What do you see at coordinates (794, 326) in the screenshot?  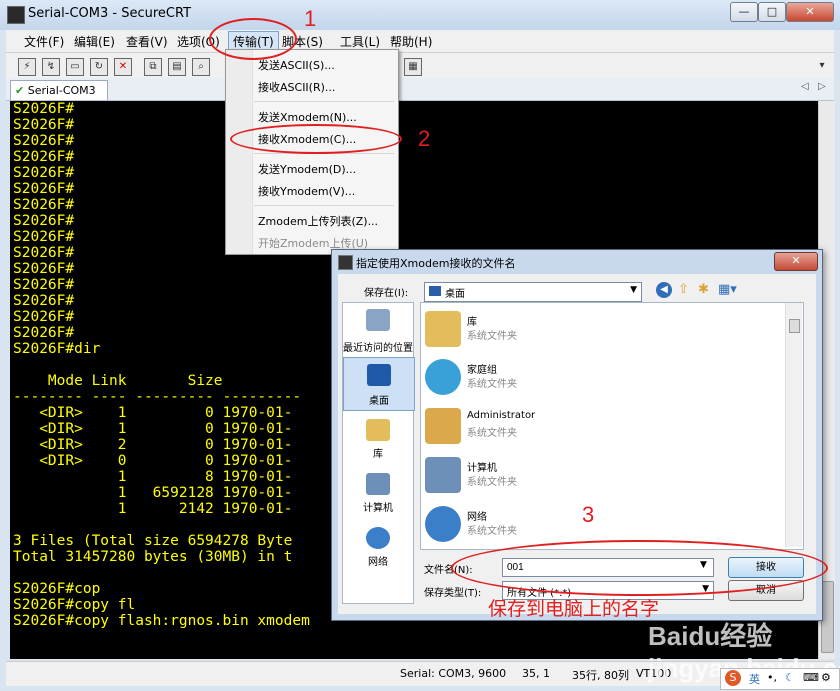 I see `scrollbar-thumb` at bounding box center [794, 326].